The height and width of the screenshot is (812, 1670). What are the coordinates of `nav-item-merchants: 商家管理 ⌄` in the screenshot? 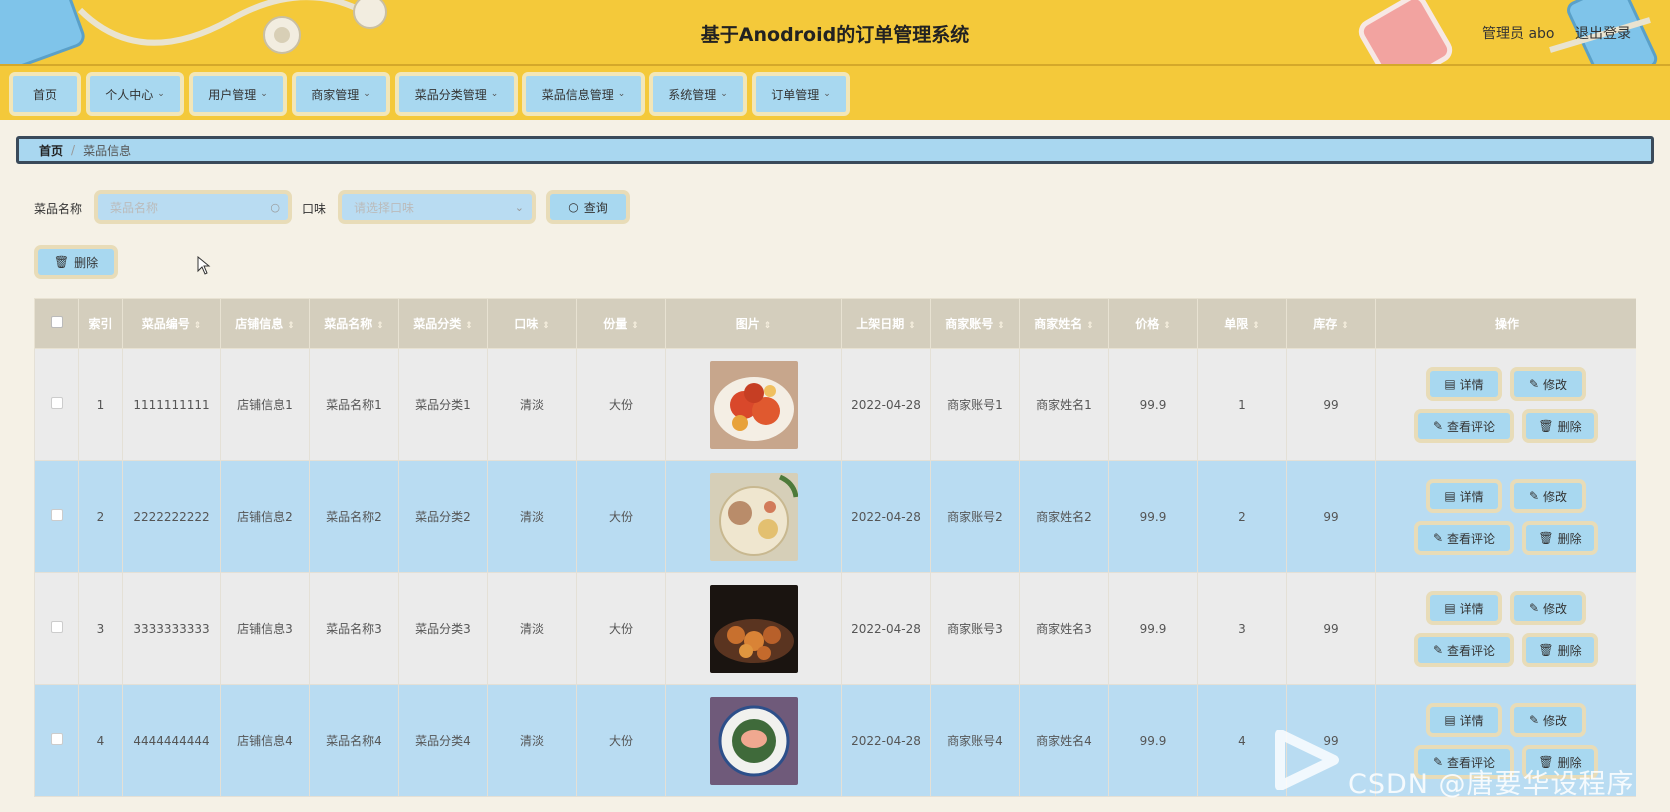 It's located at (341, 94).